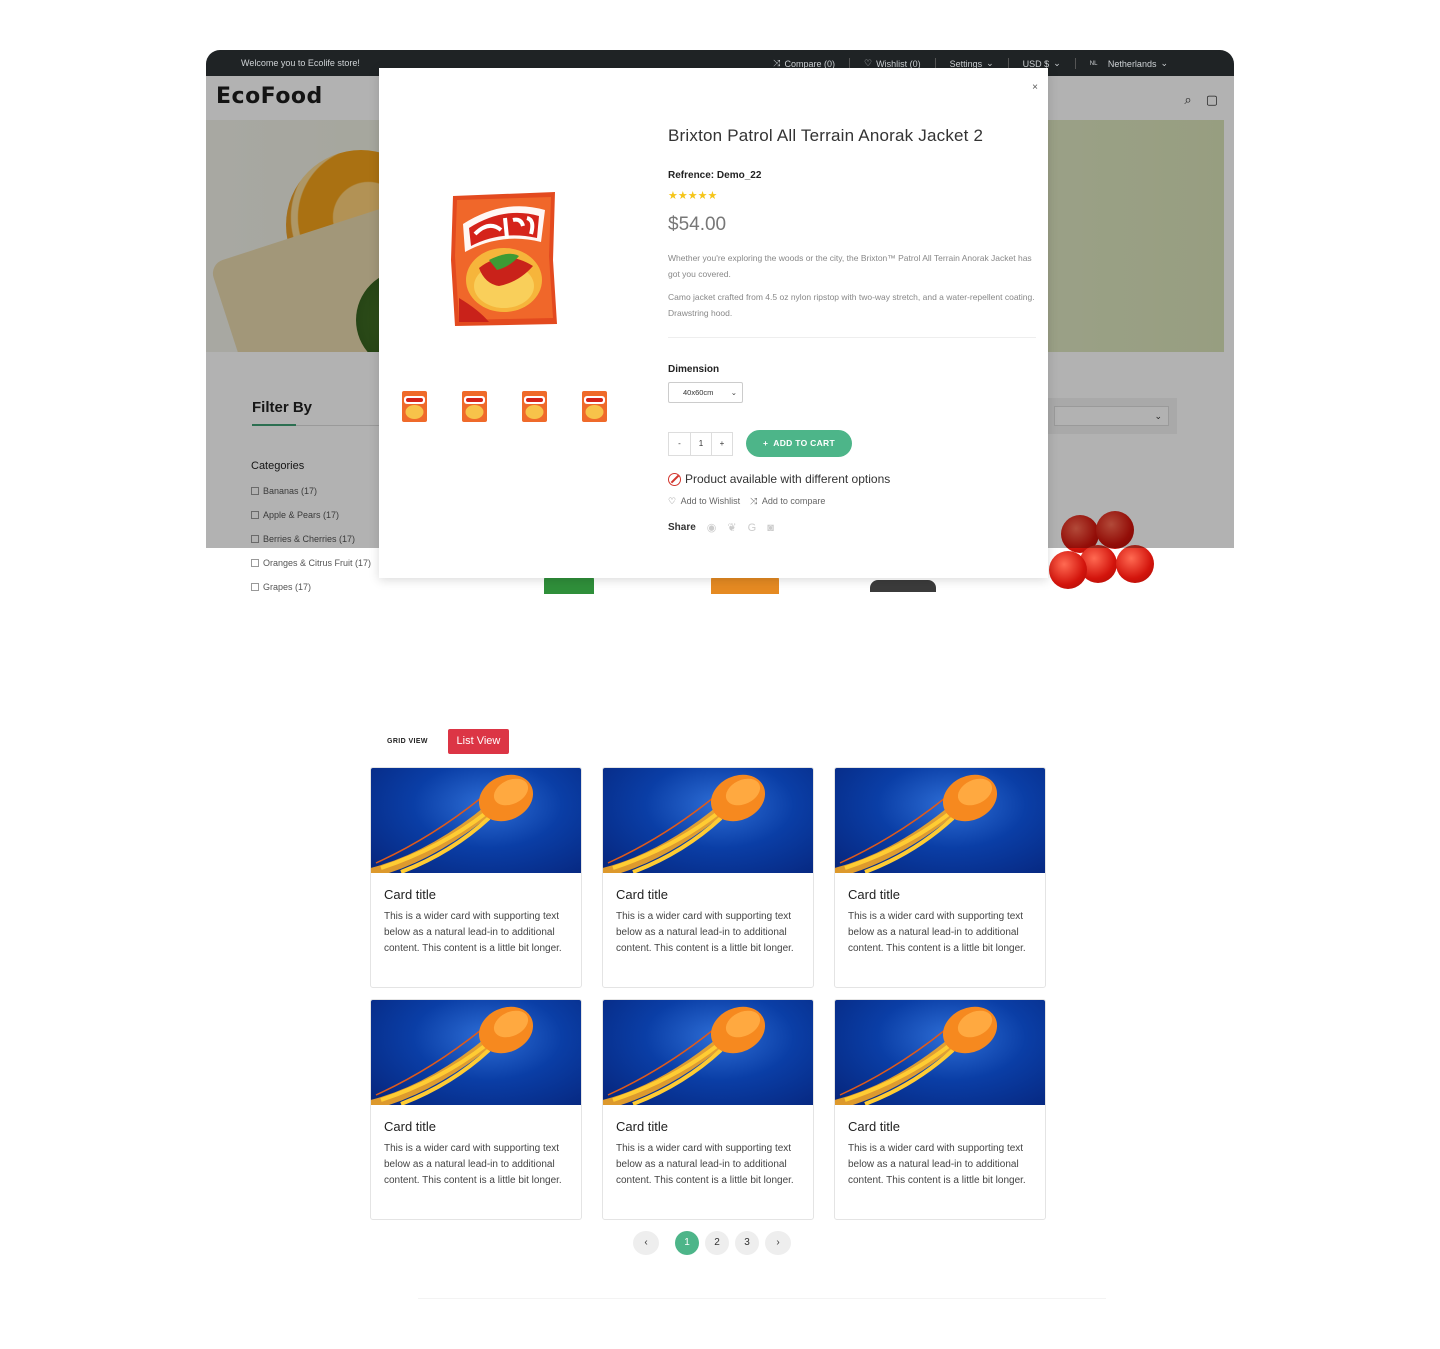  Describe the element at coordinates (852, 528) in the screenshot. I see `share-row: Share ◉ ❦ G ◙` at that location.